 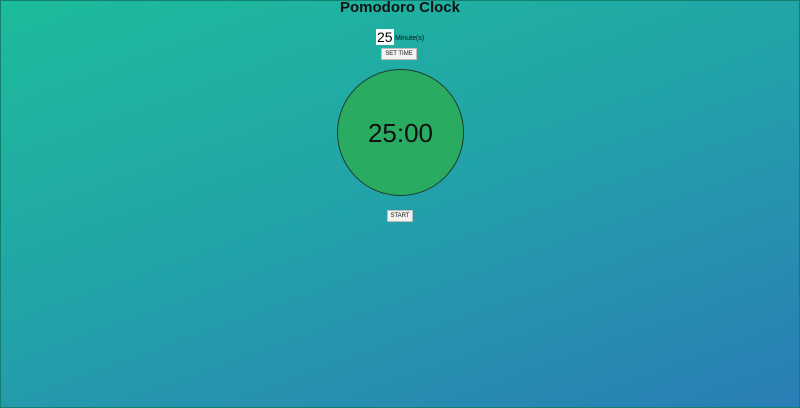 I want to click on timer-display: 25:00, so click(x=400, y=132).